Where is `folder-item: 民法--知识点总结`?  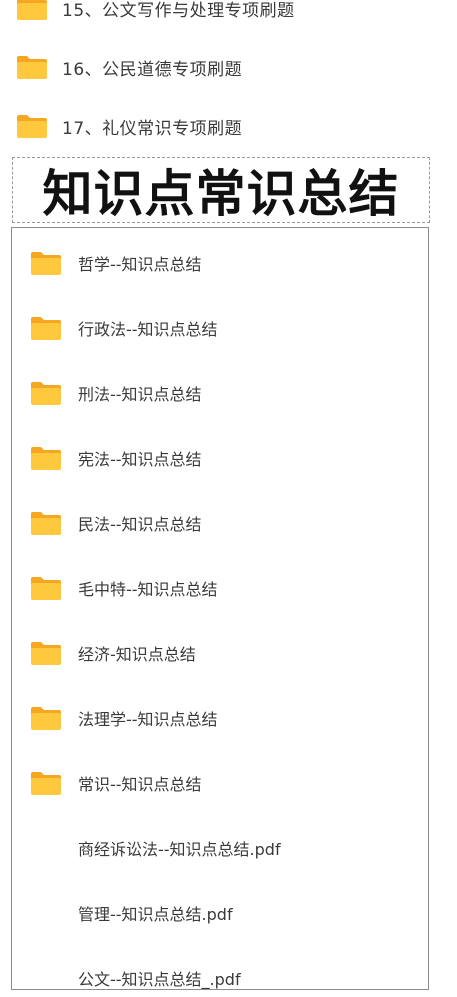 folder-item: 民法--知识点总结 is located at coordinates (116, 523).